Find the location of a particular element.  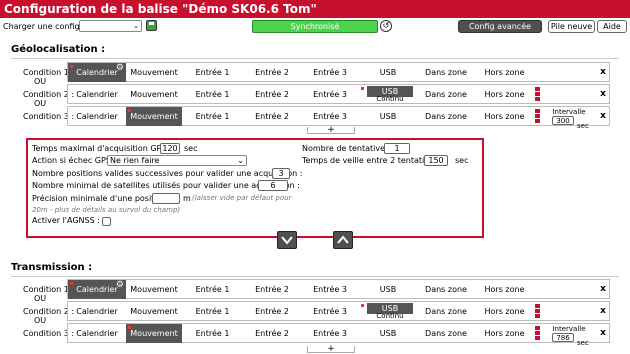

chevron-down-icon: ⌄ is located at coordinates (240, 160).